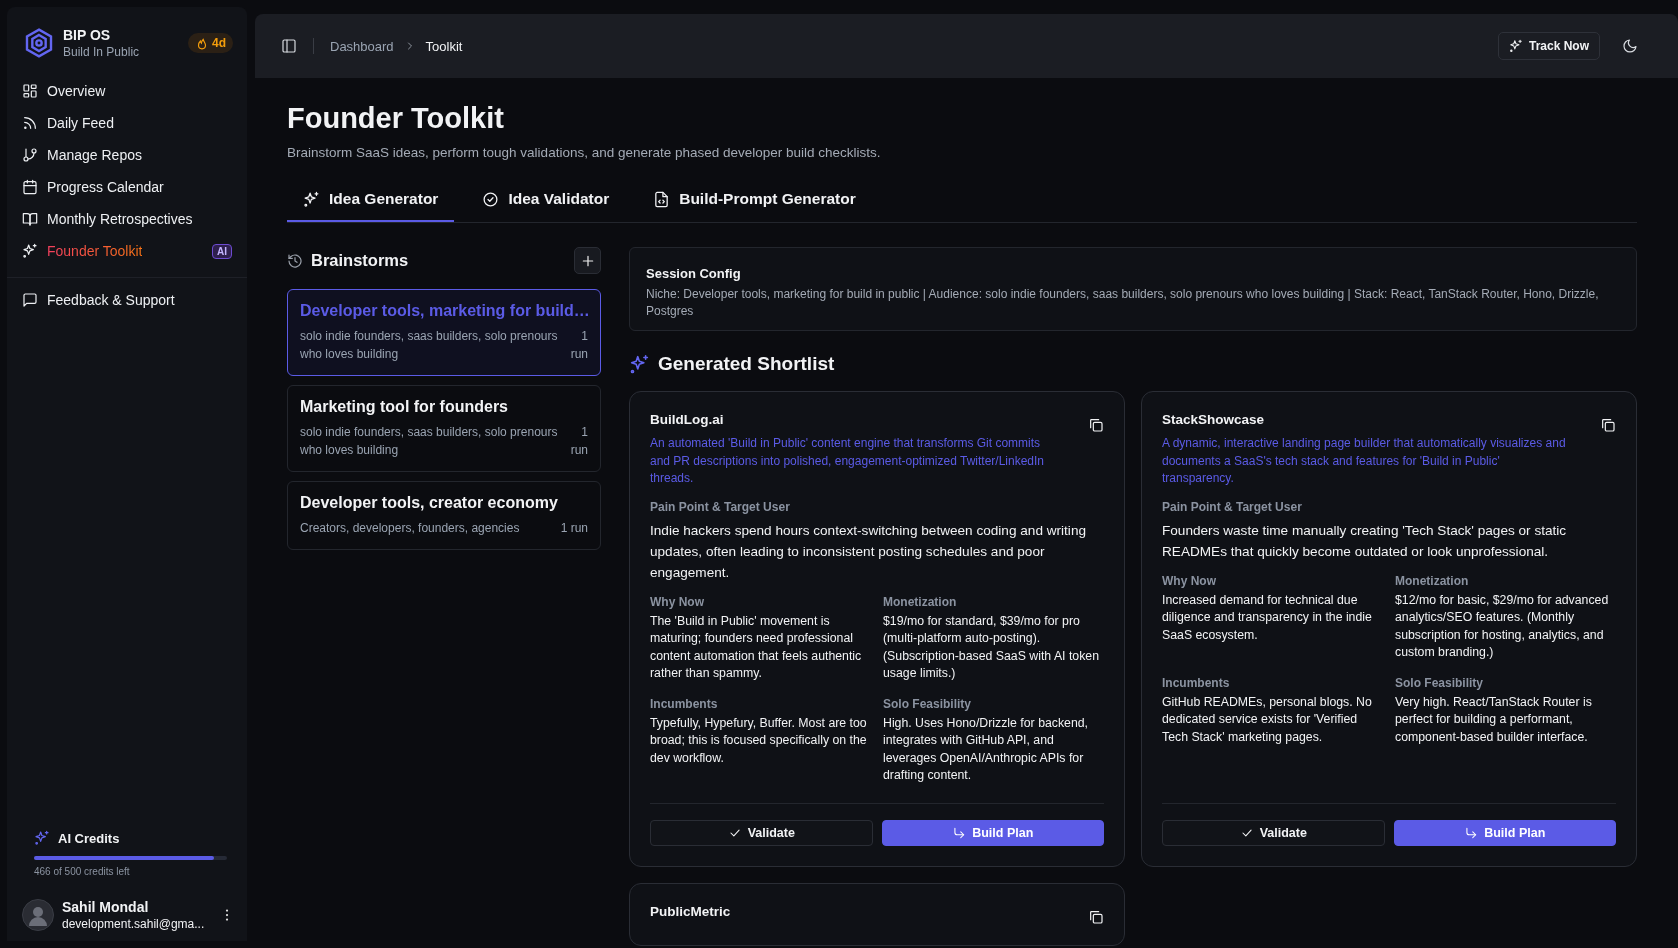 The image size is (1678, 948). I want to click on field-text: Typefully, Hypefury, Buffer. Most are too broad; this is focused specifically on the dev workflow., so click(759, 740).